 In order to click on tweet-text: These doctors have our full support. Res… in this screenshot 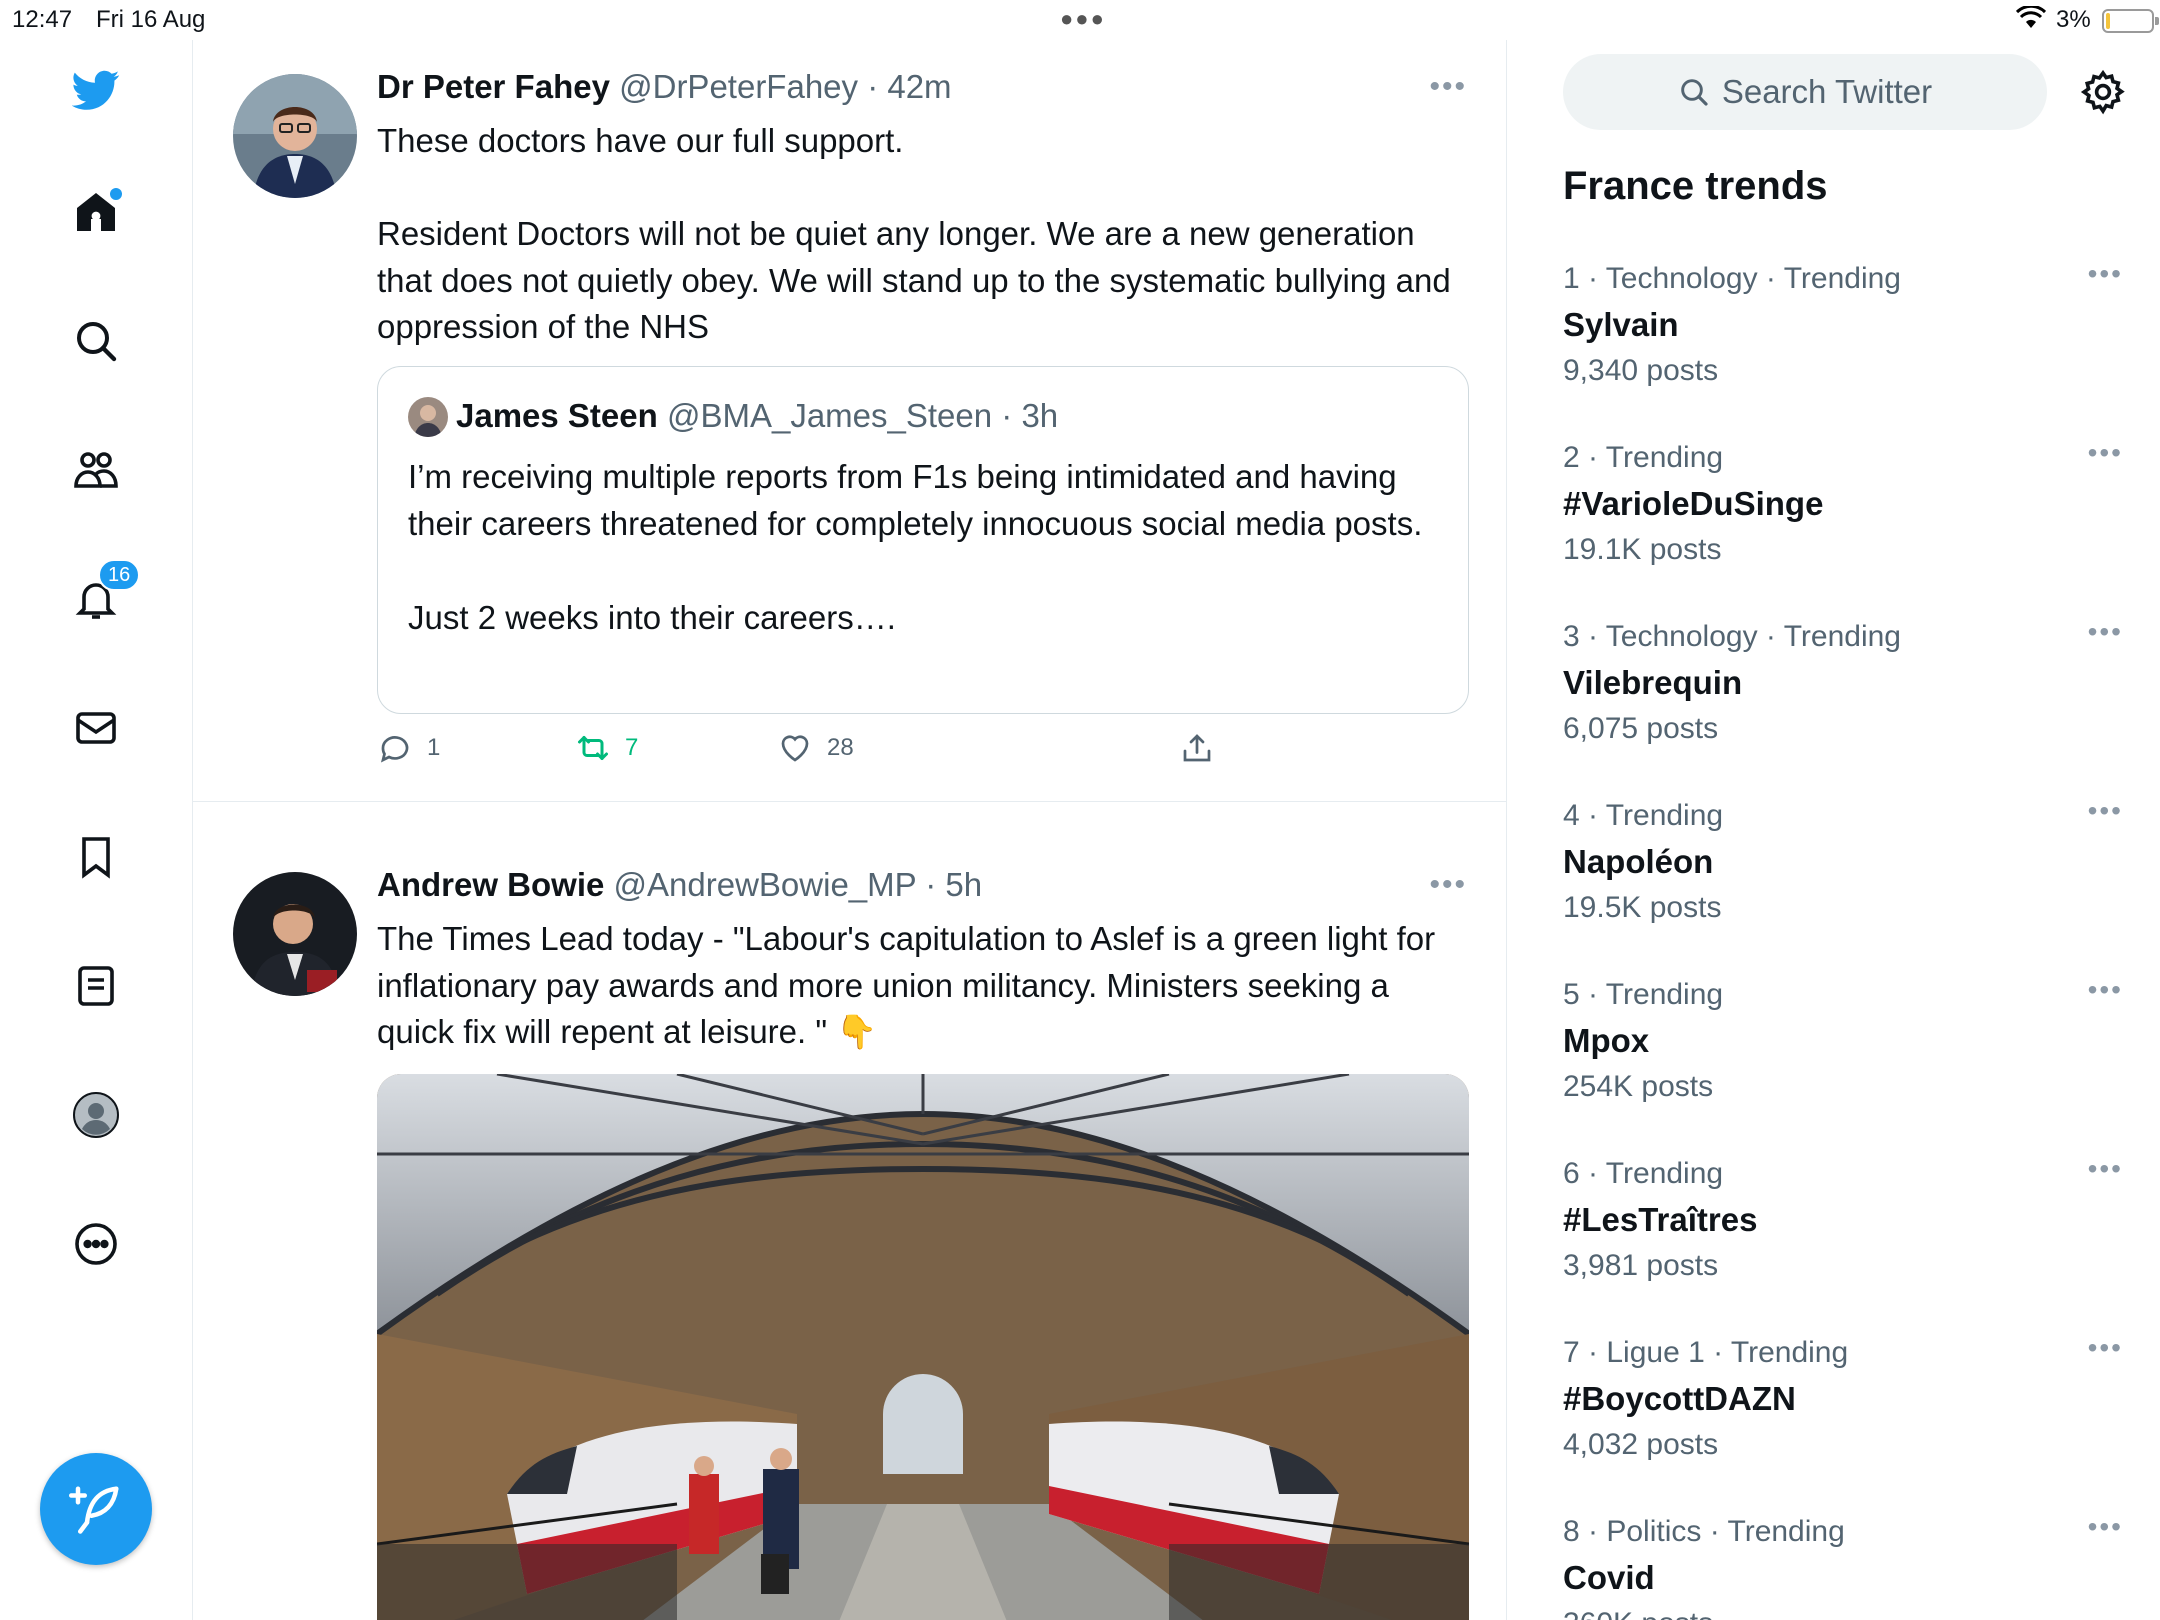, I will do `click(914, 233)`.